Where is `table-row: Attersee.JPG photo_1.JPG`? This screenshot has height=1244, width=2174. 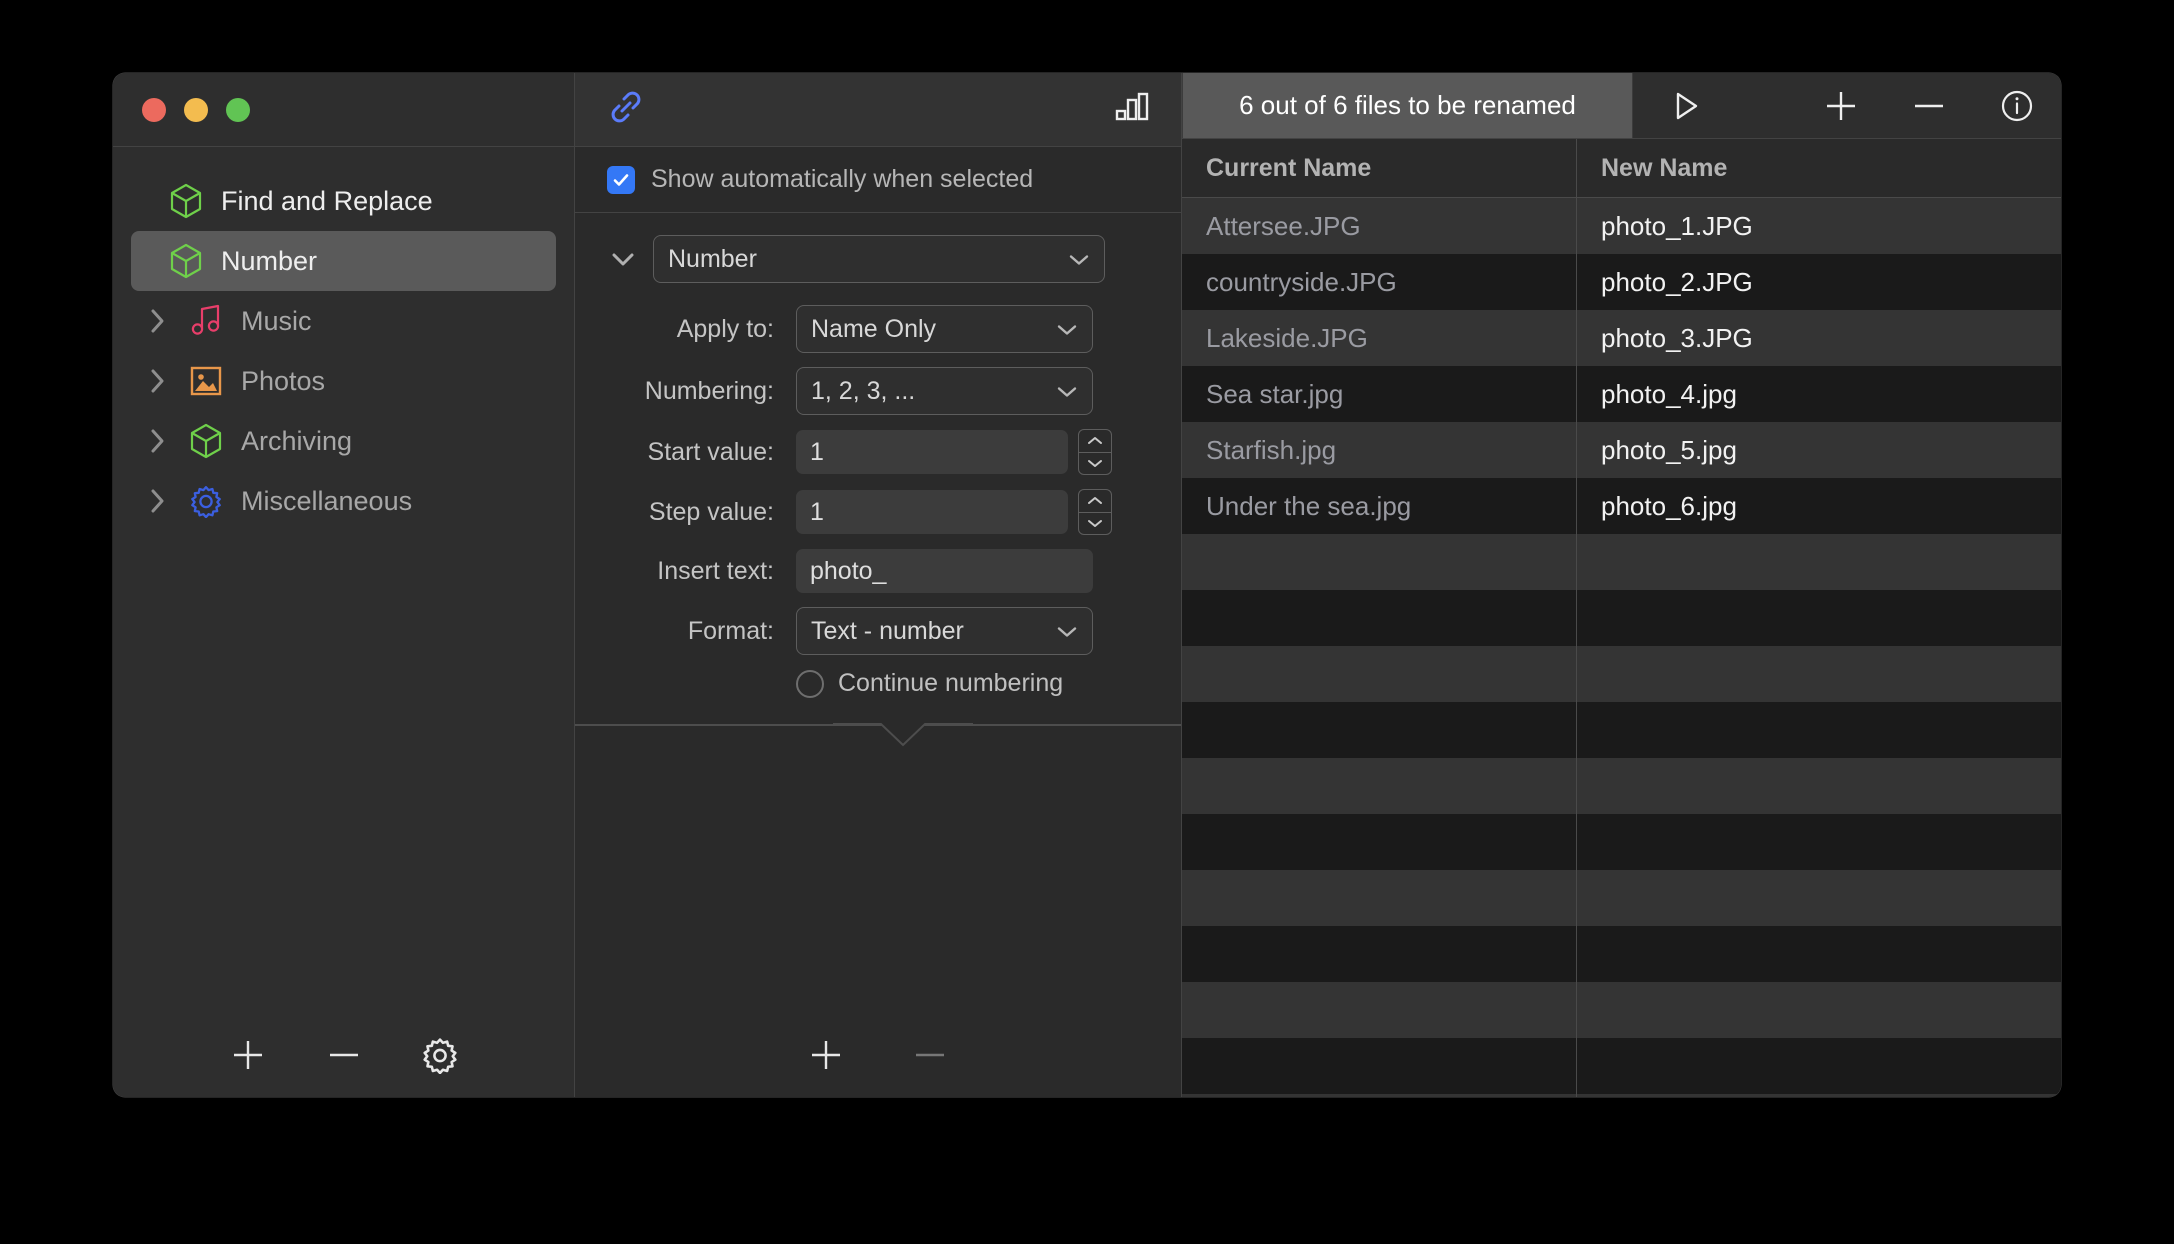
table-row: Attersee.JPG photo_1.JPG is located at coordinates (1621, 226).